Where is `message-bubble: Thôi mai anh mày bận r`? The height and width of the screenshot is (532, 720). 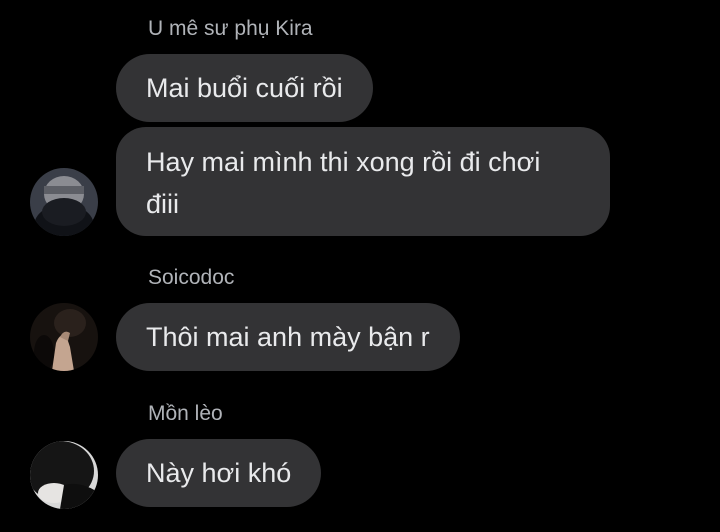 message-bubble: Thôi mai anh mày bận r is located at coordinates (288, 337).